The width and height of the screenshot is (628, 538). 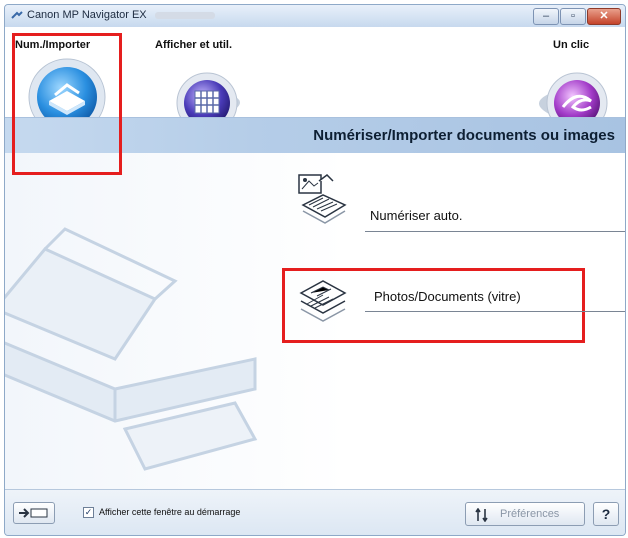 I want to click on mode-label: Afficher et util., so click(x=194, y=45).